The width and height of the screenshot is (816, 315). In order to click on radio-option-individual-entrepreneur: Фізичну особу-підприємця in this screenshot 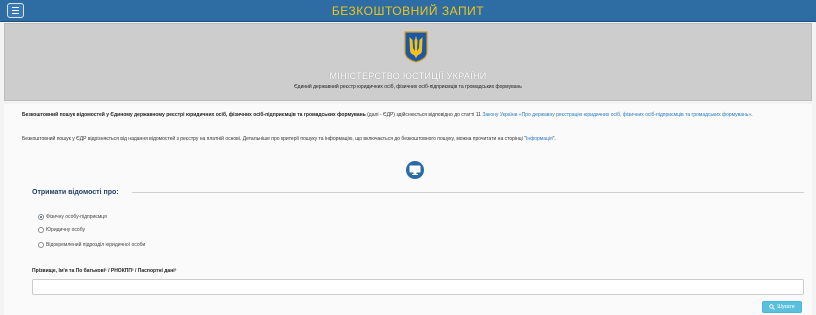, I will do `click(72, 217)`.